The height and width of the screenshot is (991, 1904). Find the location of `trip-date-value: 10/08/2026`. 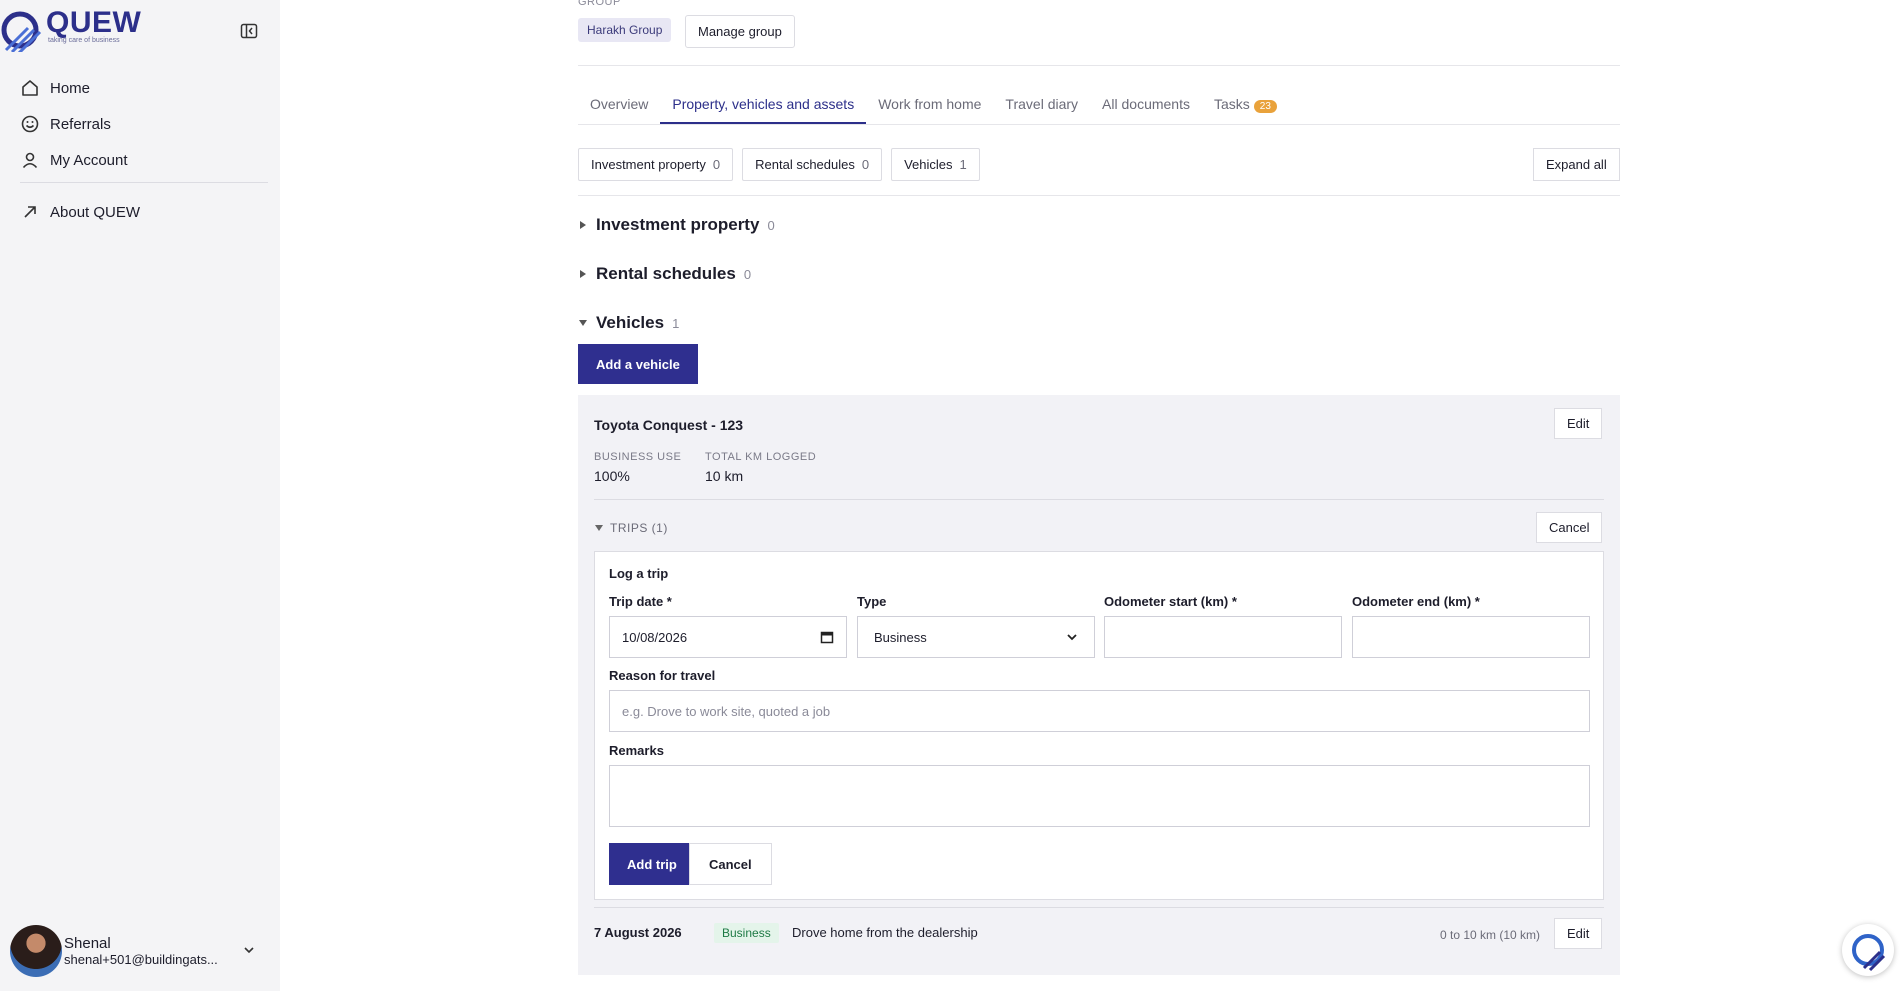

trip-date-value: 10/08/2026 is located at coordinates (655, 637).